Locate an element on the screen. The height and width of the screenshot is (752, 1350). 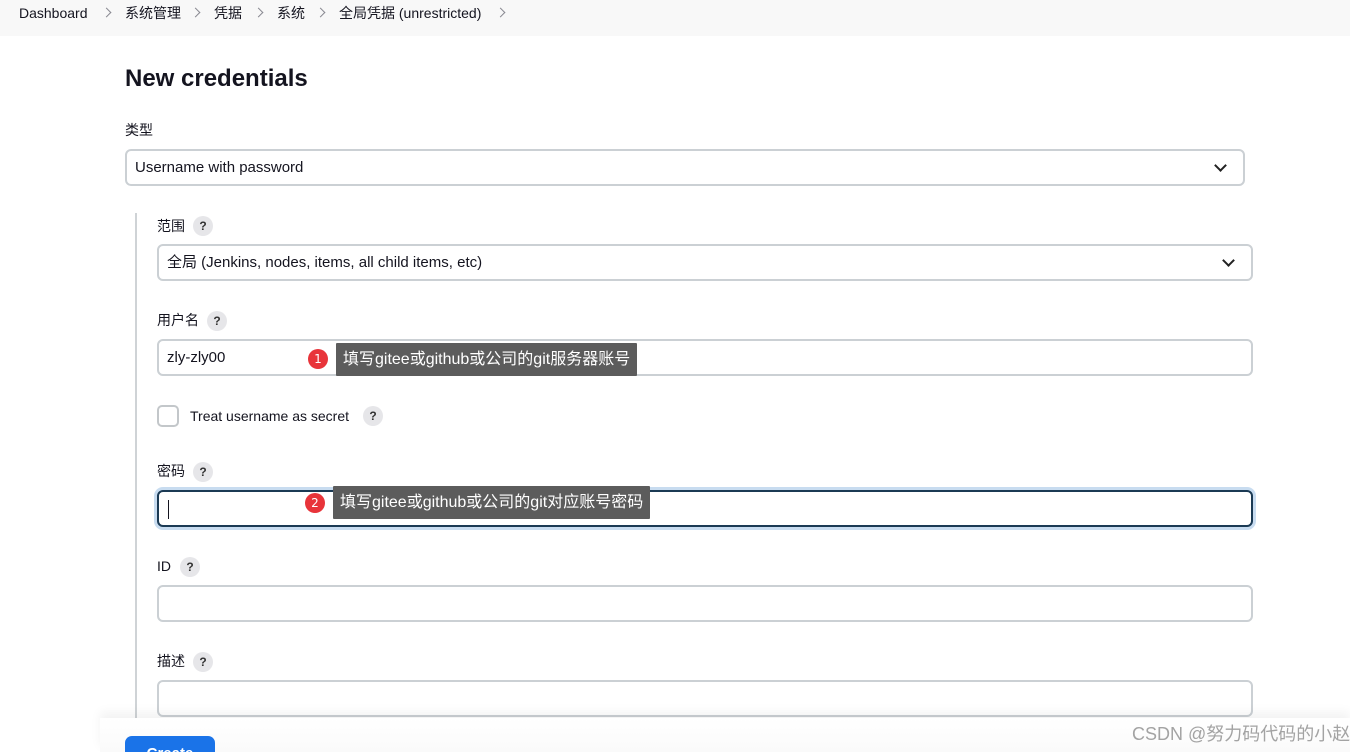
breadcrumb-global-credentials: 全局凭据 (unrestricted) is located at coordinates (410, 13).